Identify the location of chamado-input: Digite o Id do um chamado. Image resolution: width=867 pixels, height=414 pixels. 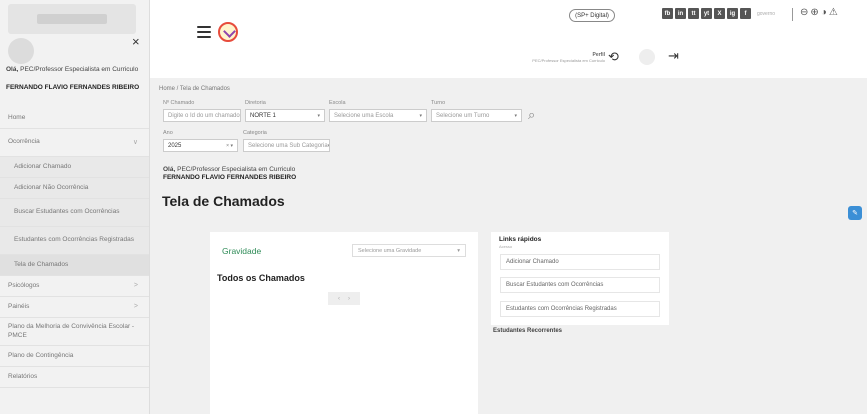
(202, 115).